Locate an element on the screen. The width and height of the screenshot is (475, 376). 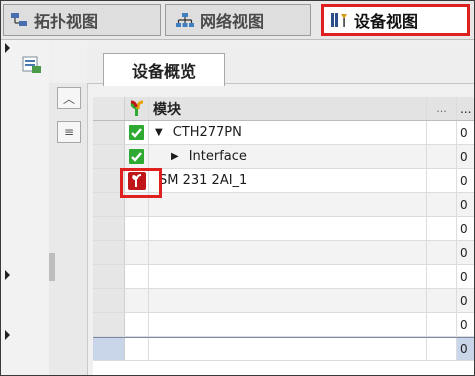
list-icon: ≡ is located at coordinates (69, 132).